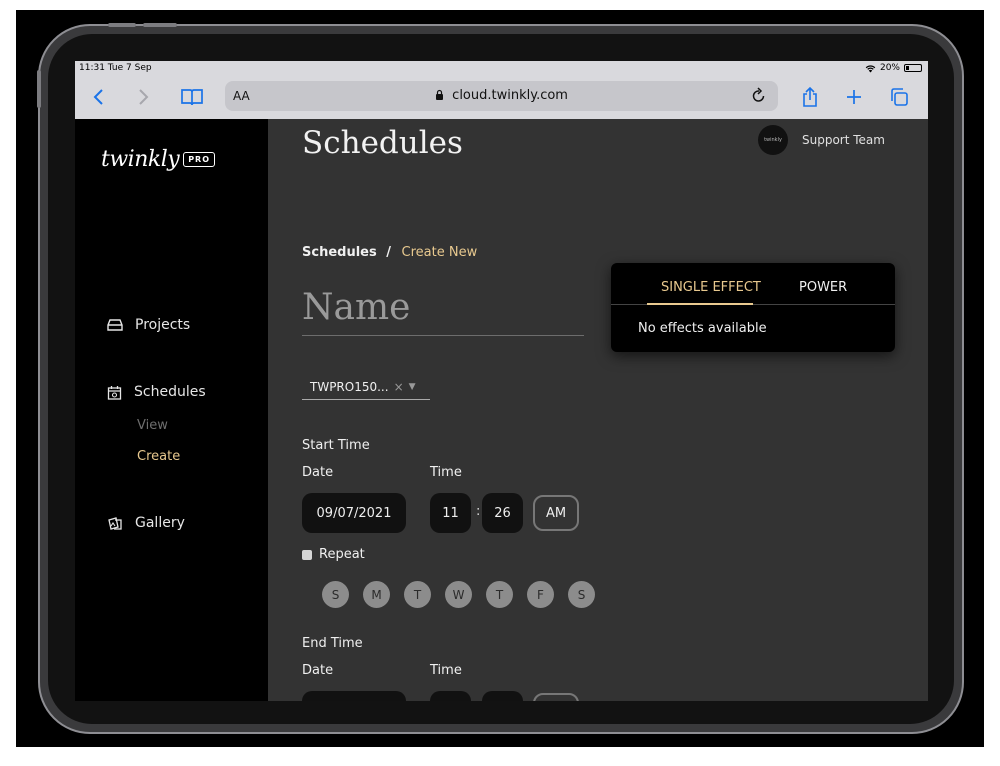 This screenshot has width=1000, height=766. What do you see at coordinates (158, 456) in the screenshot?
I see `sidebar-subitem-create: Create` at bounding box center [158, 456].